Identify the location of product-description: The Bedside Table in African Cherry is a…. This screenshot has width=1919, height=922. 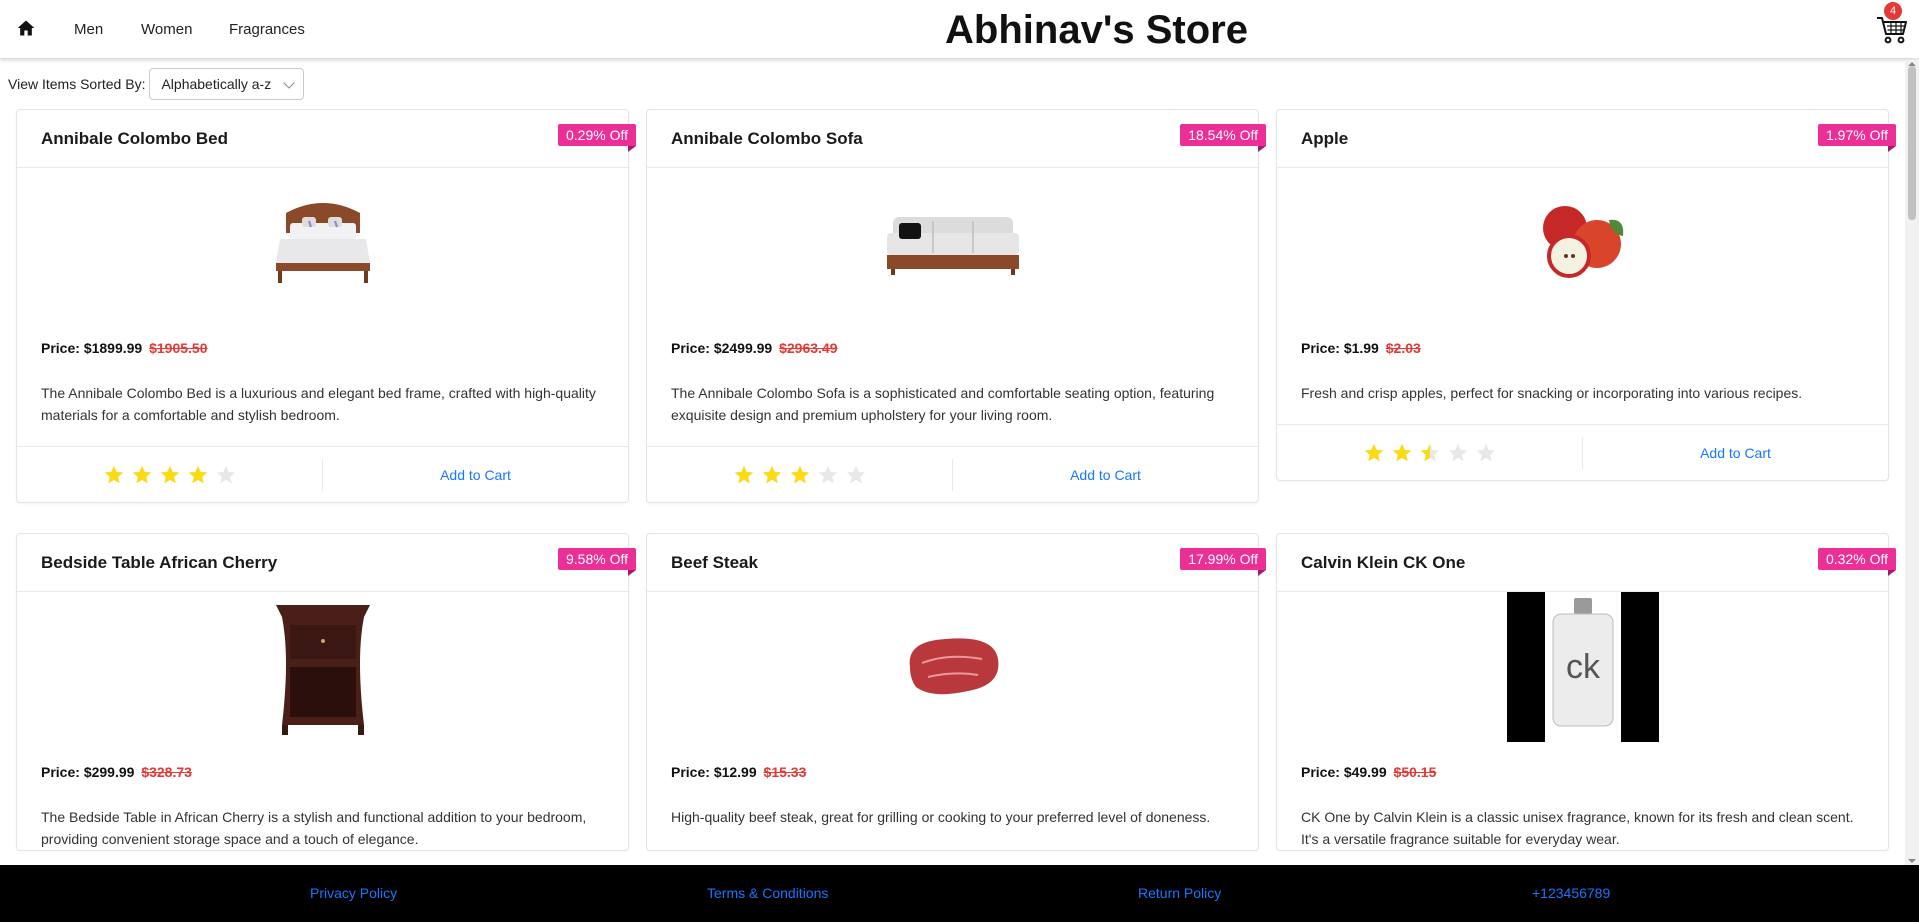
(314, 828).